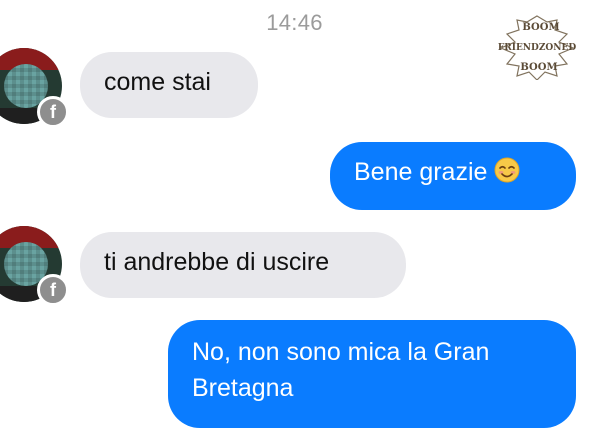 This screenshot has height=440, width=589. What do you see at coordinates (157, 82) in the screenshot?
I see `message-text: come stai` at bounding box center [157, 82].